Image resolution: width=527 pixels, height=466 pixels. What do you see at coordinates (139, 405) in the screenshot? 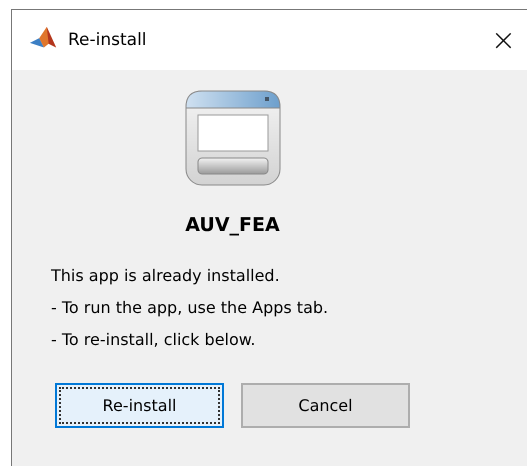
I see `reinstall-button: Re-install` at bounding box center [139, 405].